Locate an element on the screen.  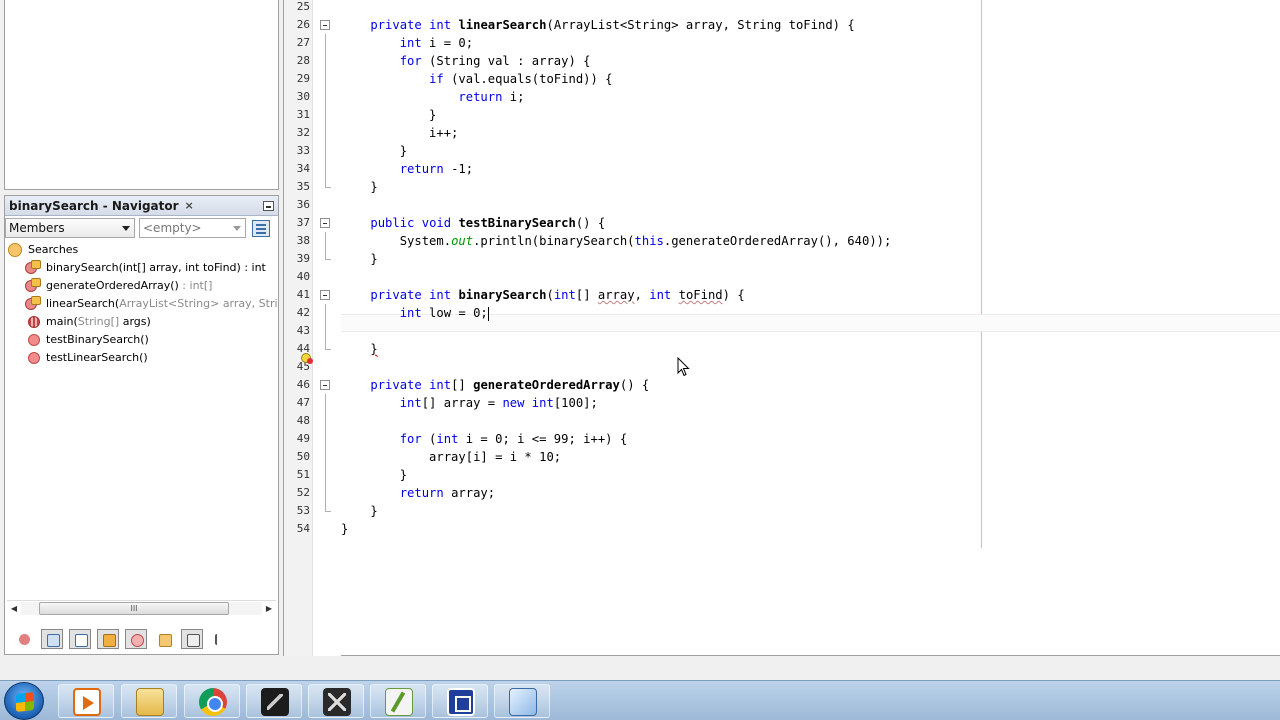
code-line: 29 if (val.equals(toFind)) { is located at coordinates (782, 79).